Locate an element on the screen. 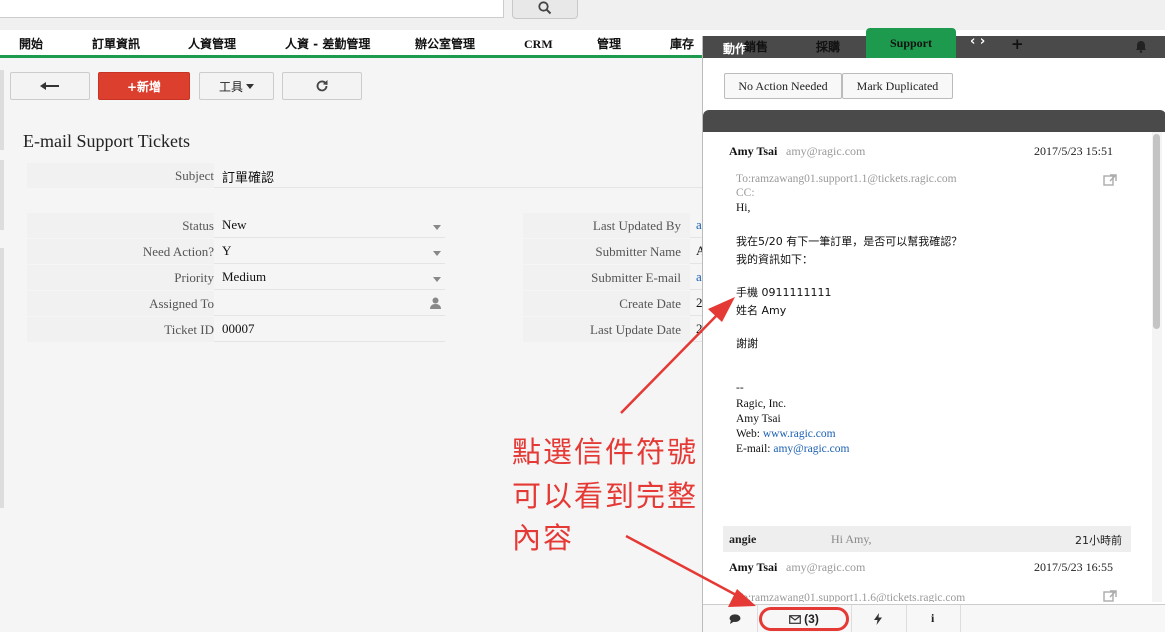 This screenshot has width=1165, height=632. create-date-row: Create Date 2 is located at coordinates (614, 303).